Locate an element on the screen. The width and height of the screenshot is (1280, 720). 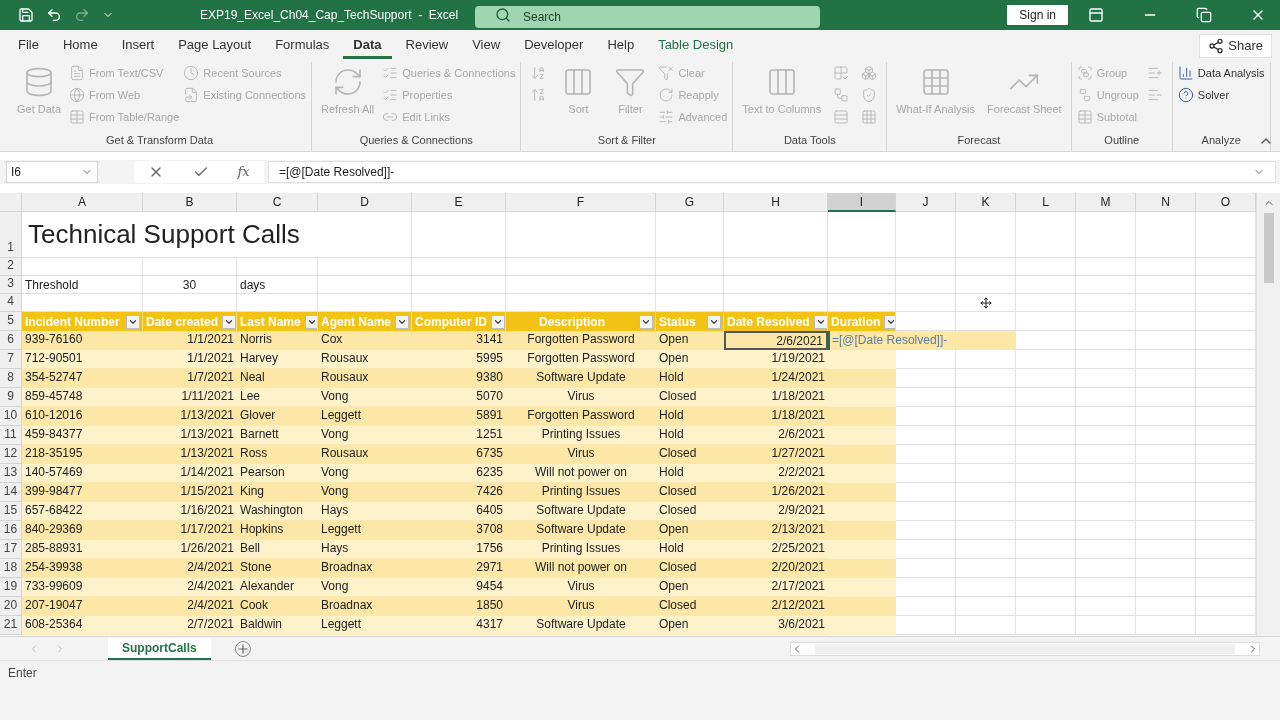
column-header: E is located at coordinates (459, 202).